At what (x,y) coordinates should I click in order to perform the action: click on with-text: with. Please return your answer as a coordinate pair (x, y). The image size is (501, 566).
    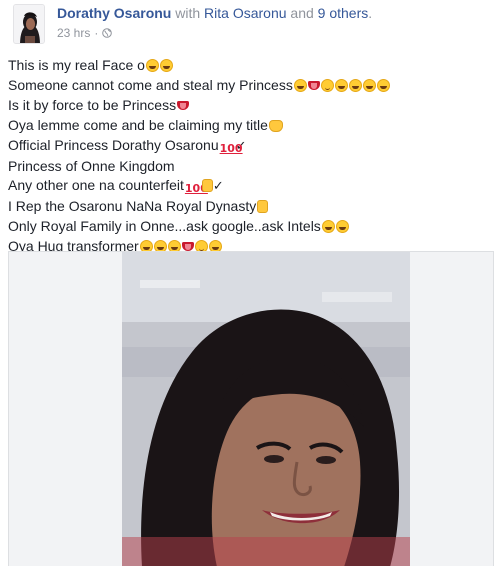
    Looking at the image, I should click on (188, 13).